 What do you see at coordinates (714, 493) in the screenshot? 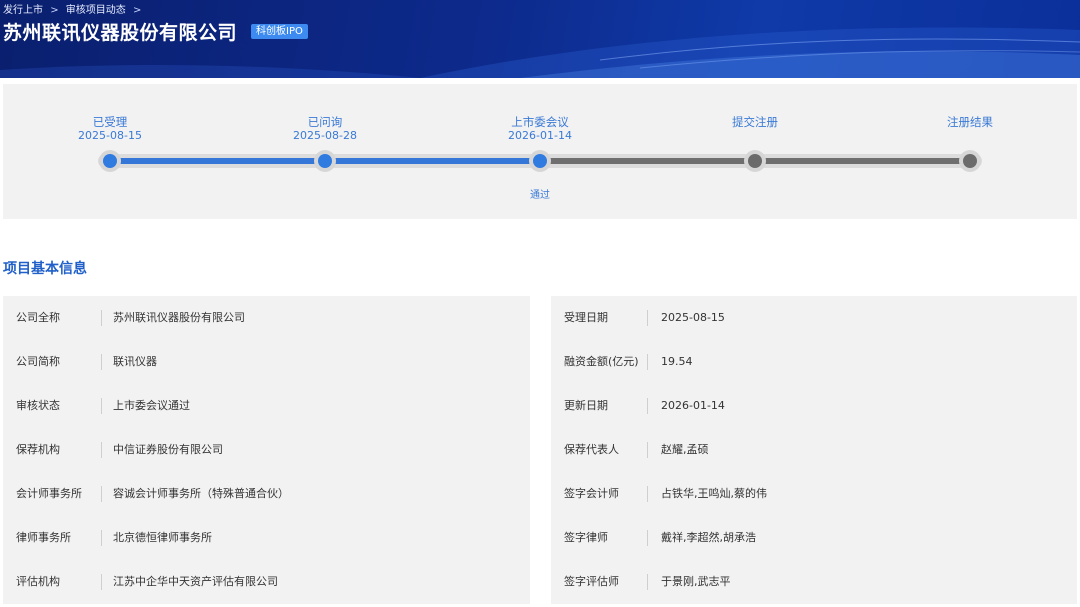
I see `info-value: 占铁华,王鸣灿,蔡的伟` at bounding box center [714, 493].